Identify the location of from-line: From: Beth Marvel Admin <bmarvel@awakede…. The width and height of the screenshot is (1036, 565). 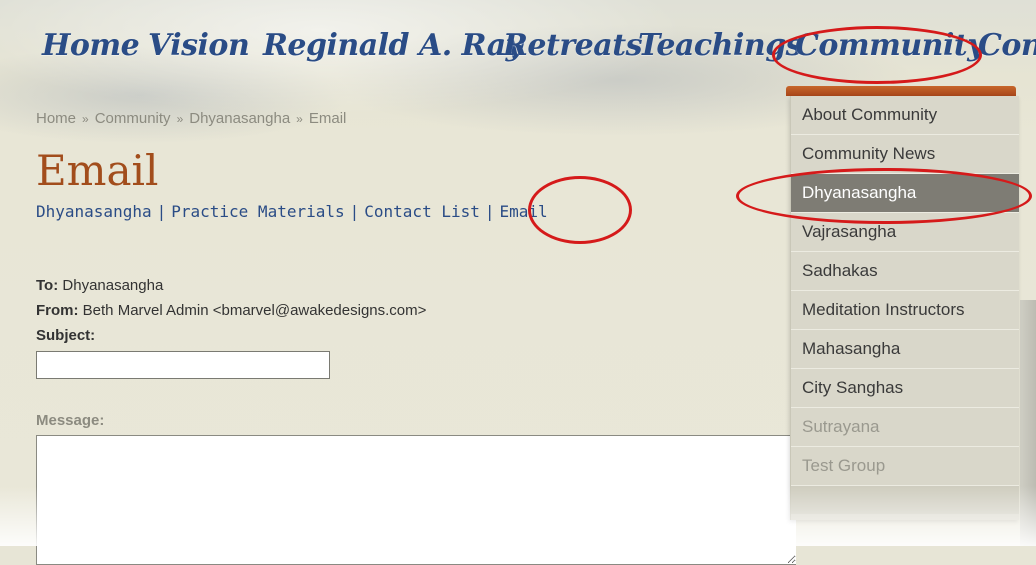
(231, 310).